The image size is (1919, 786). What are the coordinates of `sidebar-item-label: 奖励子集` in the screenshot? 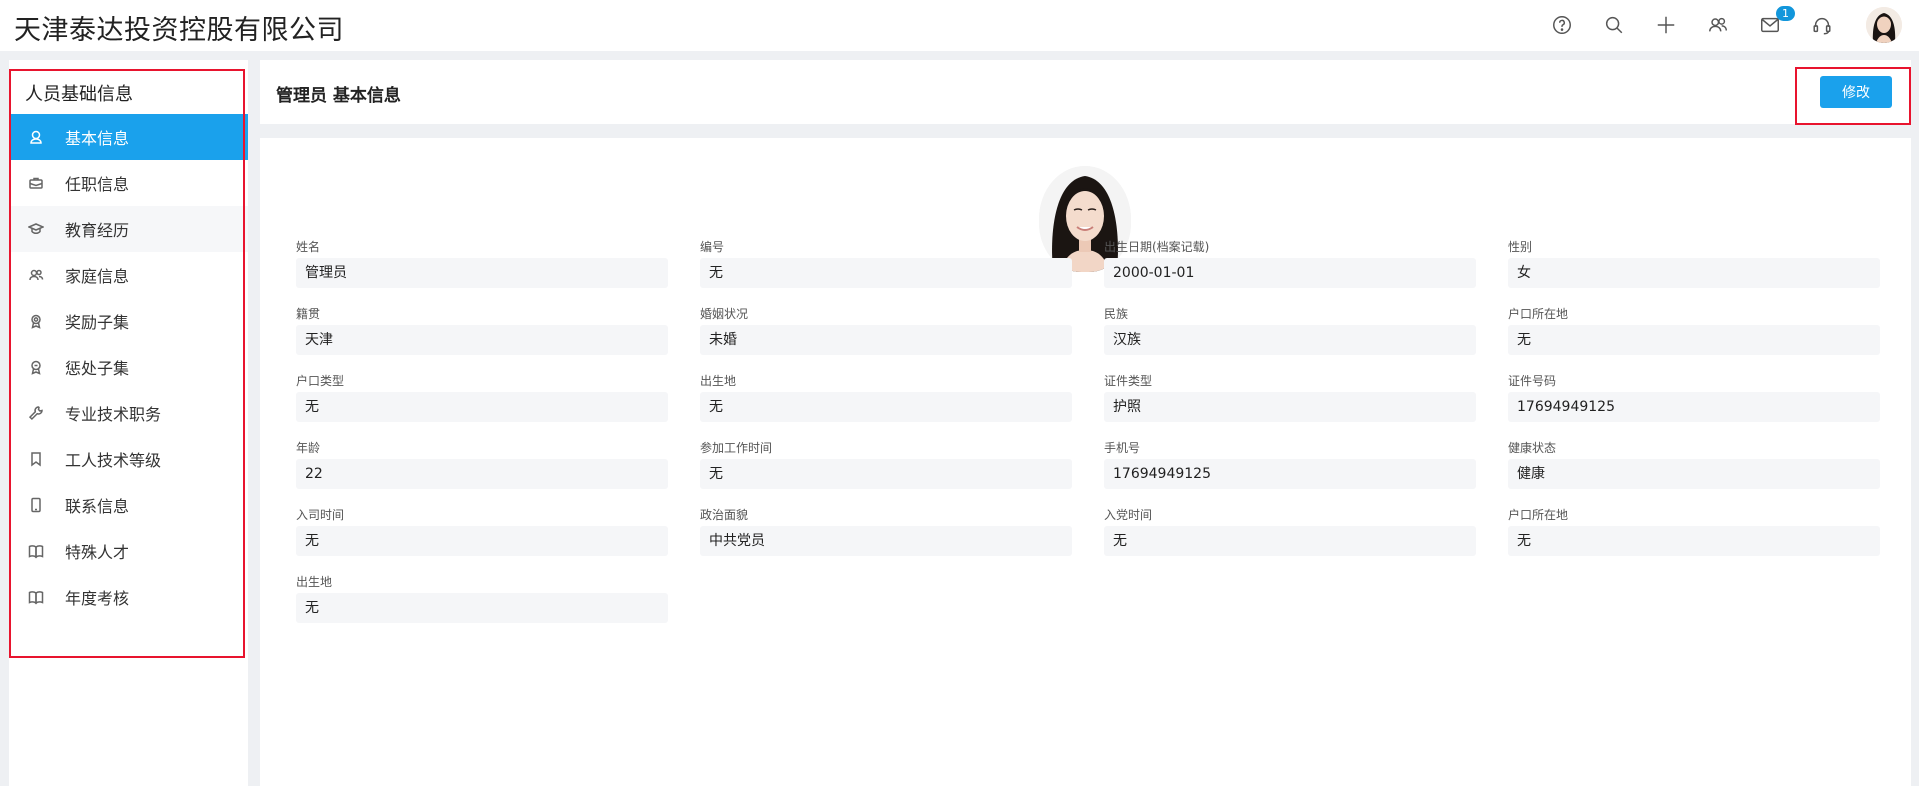 It's located at (97, 322).